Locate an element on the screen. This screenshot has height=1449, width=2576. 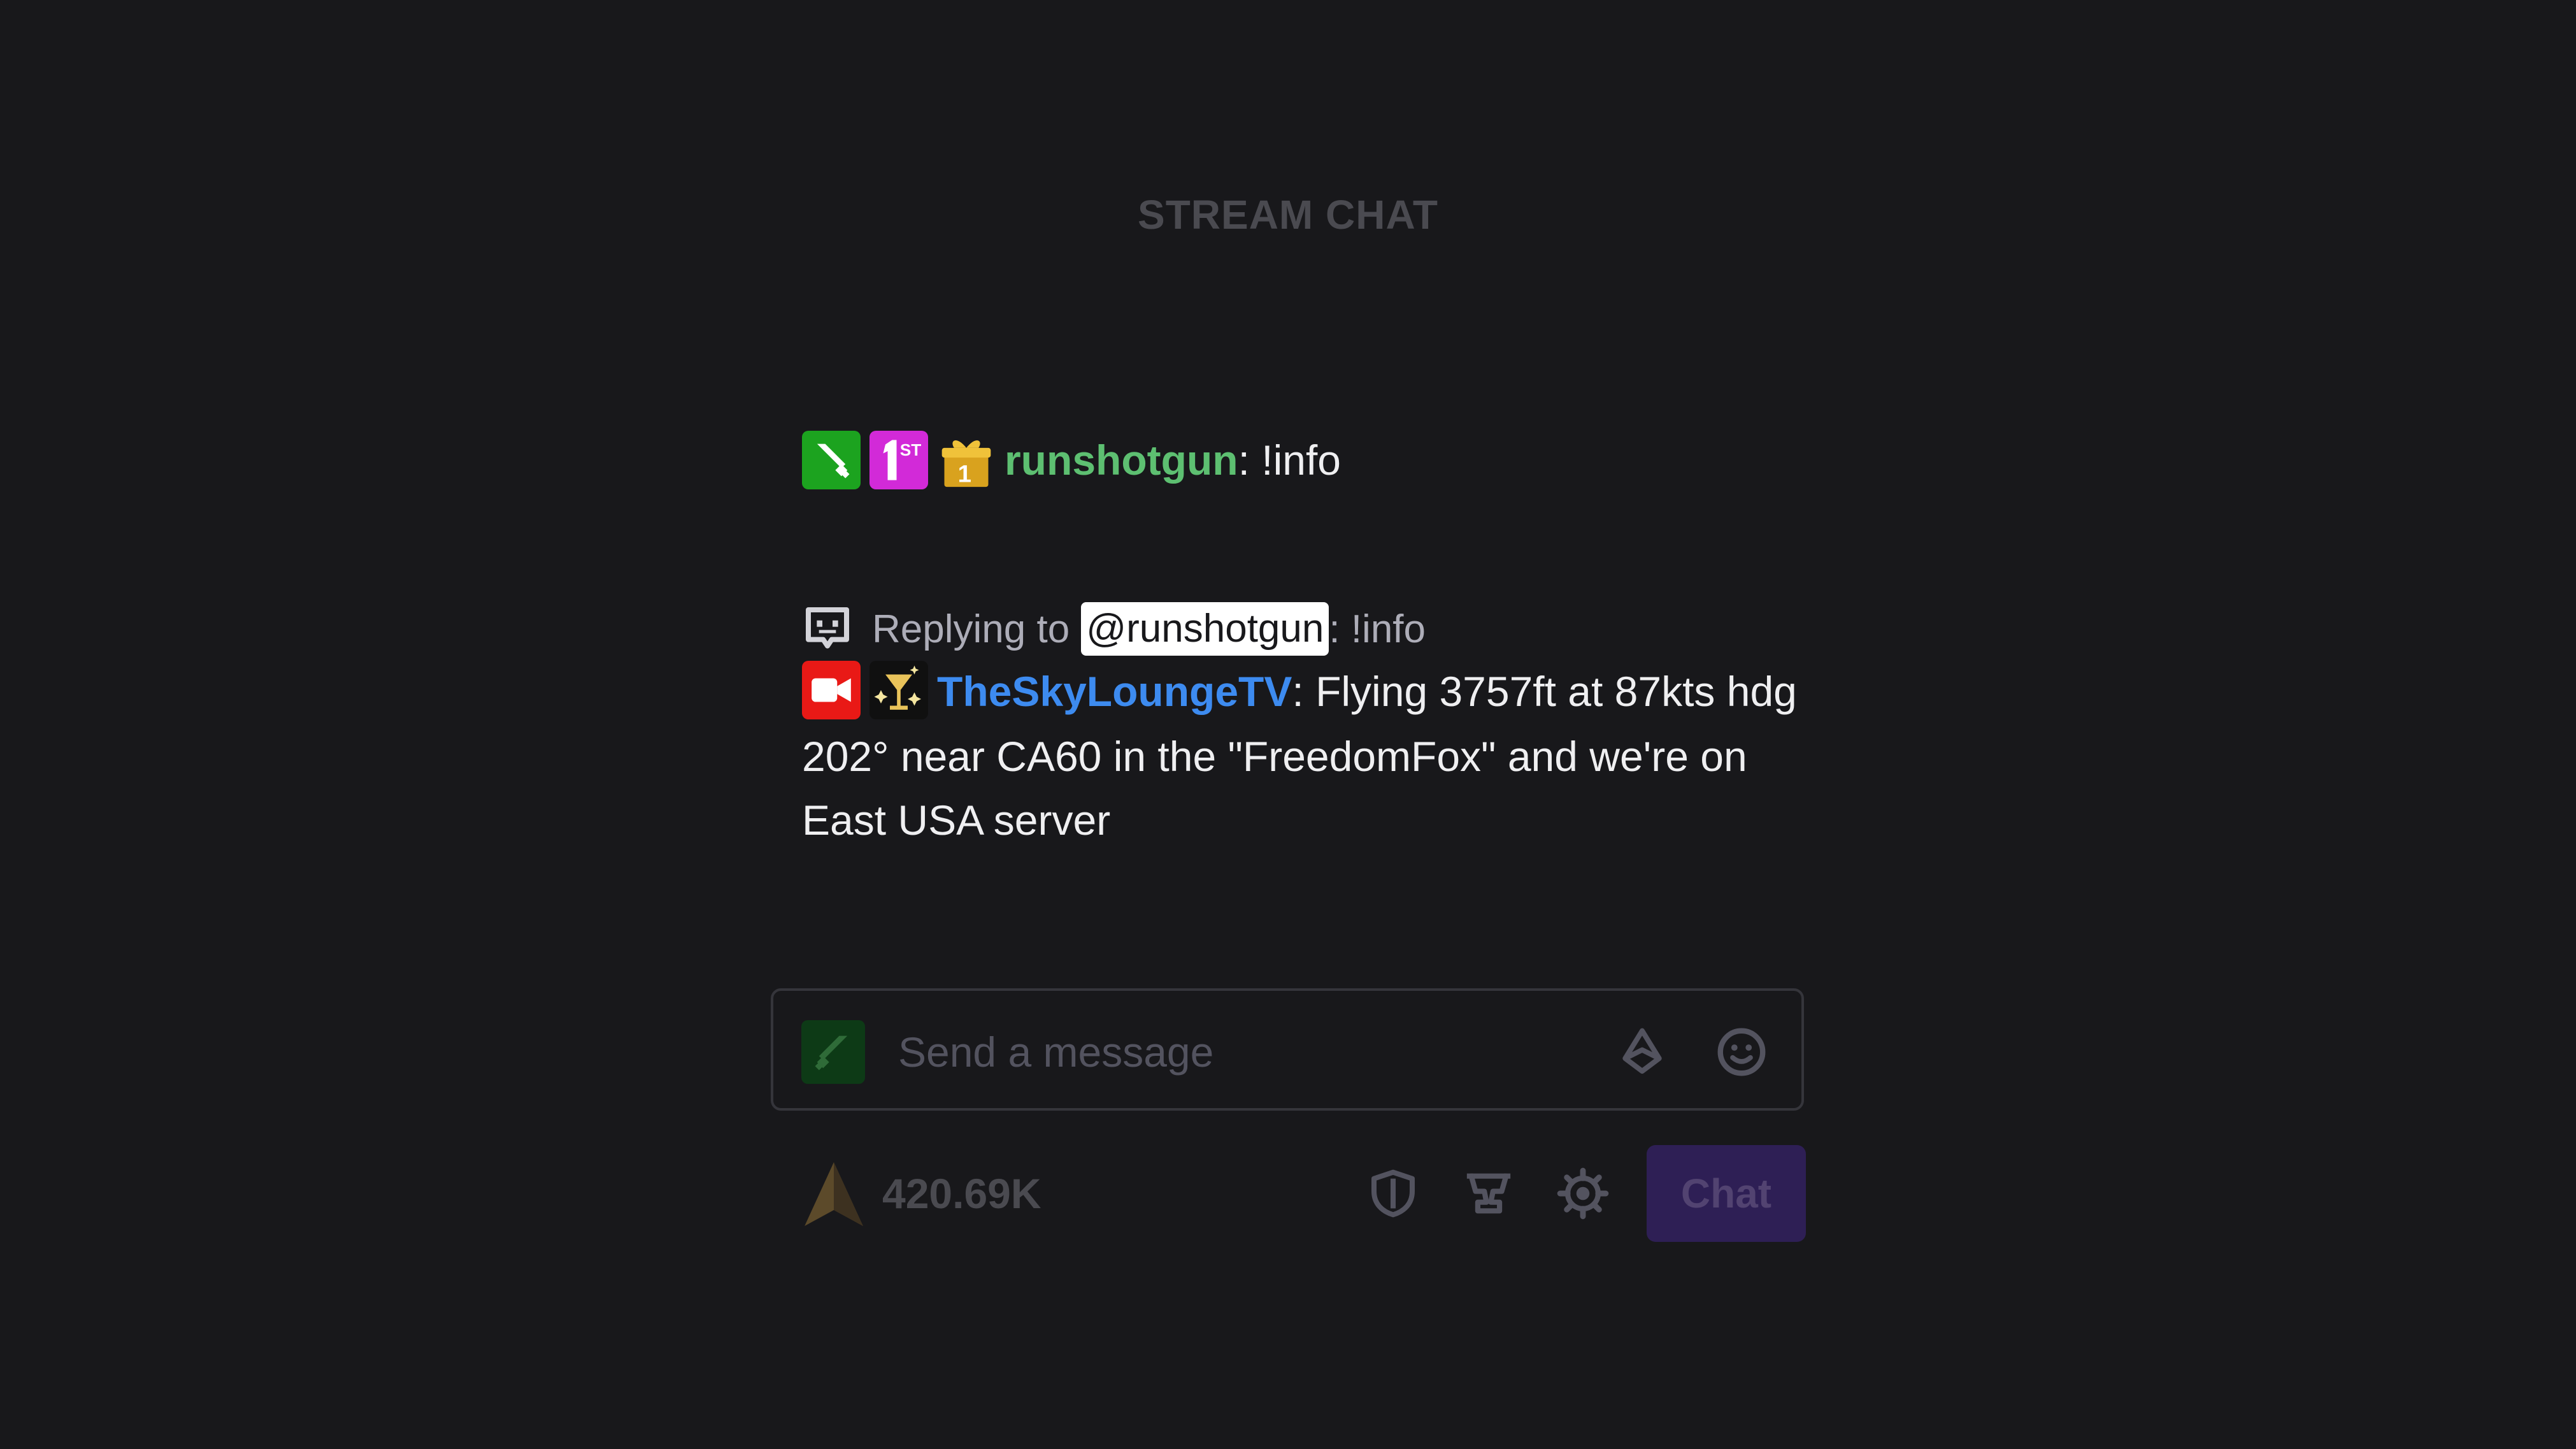
message-input: Send a message is located at coordinates (1055, 1052).